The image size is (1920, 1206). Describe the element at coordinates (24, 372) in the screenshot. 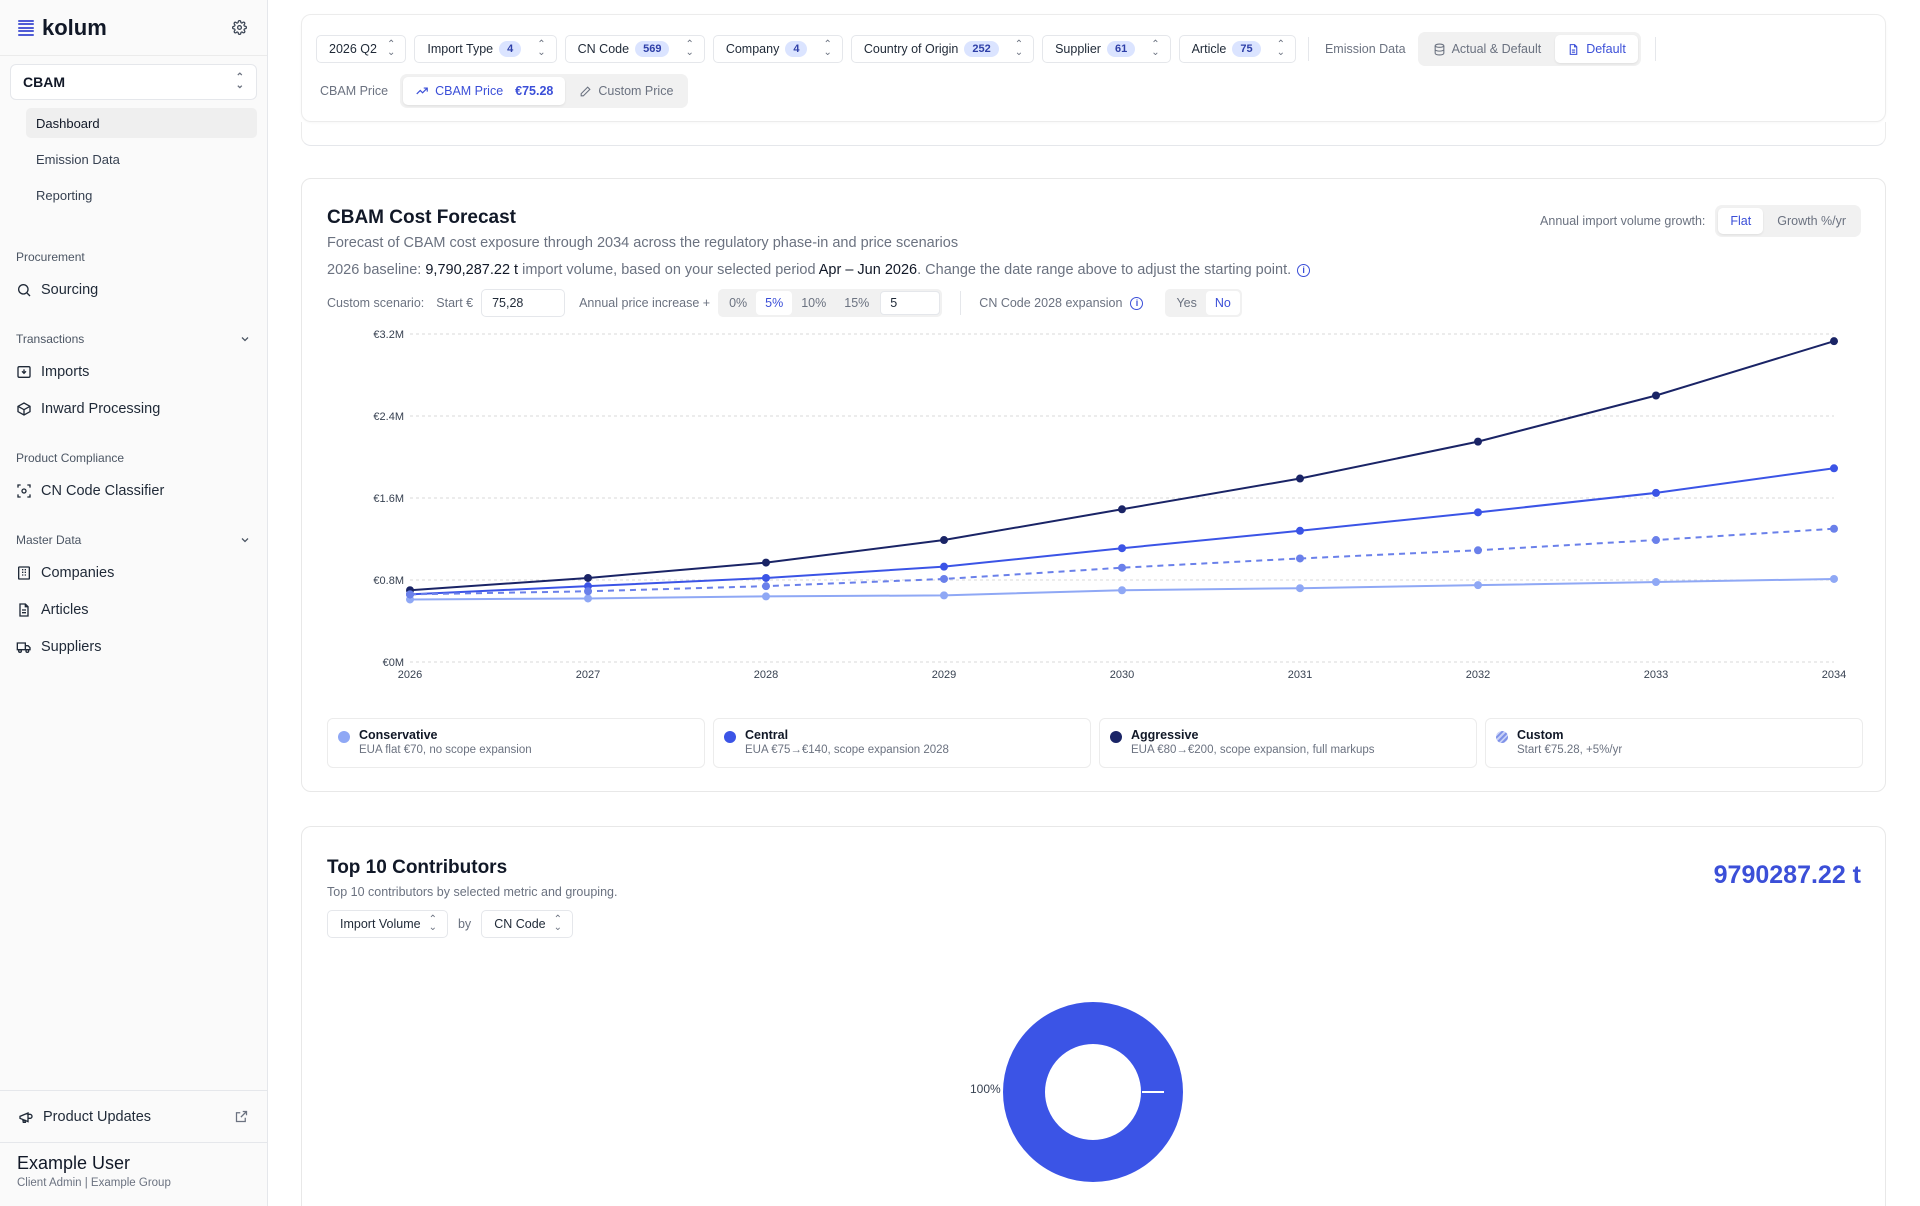

I see `inbox-icon` at that location.